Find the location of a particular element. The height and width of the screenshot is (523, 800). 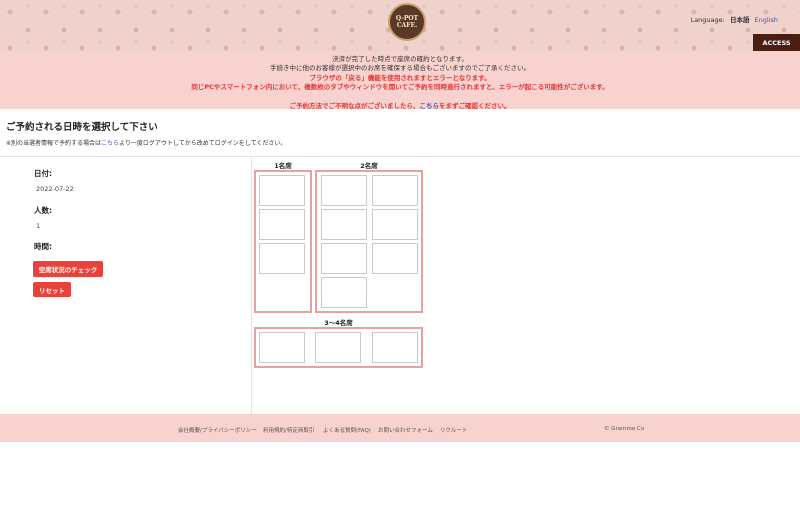

reset-button: リセット is located at coordinates (52, 289).